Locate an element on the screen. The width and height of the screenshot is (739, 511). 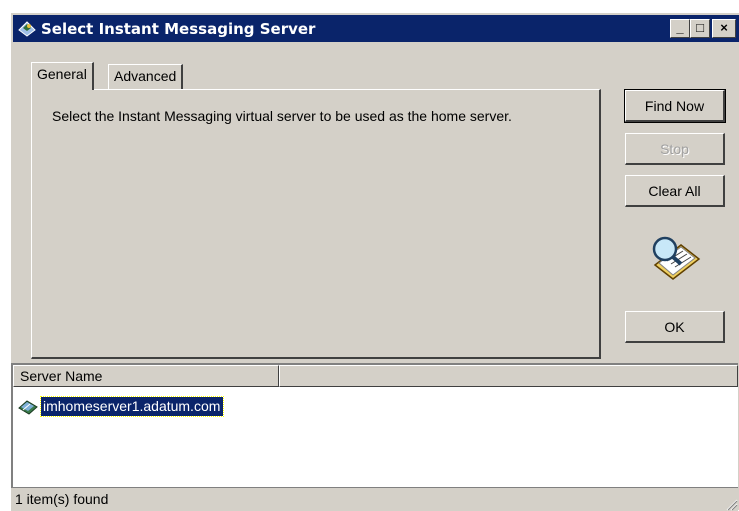
tab-general-label: General is located at coordinates (62, 74).